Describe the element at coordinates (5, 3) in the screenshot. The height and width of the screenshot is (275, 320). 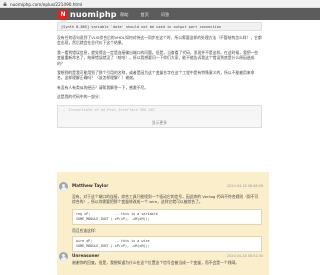
I see `lock-icon` at that location.